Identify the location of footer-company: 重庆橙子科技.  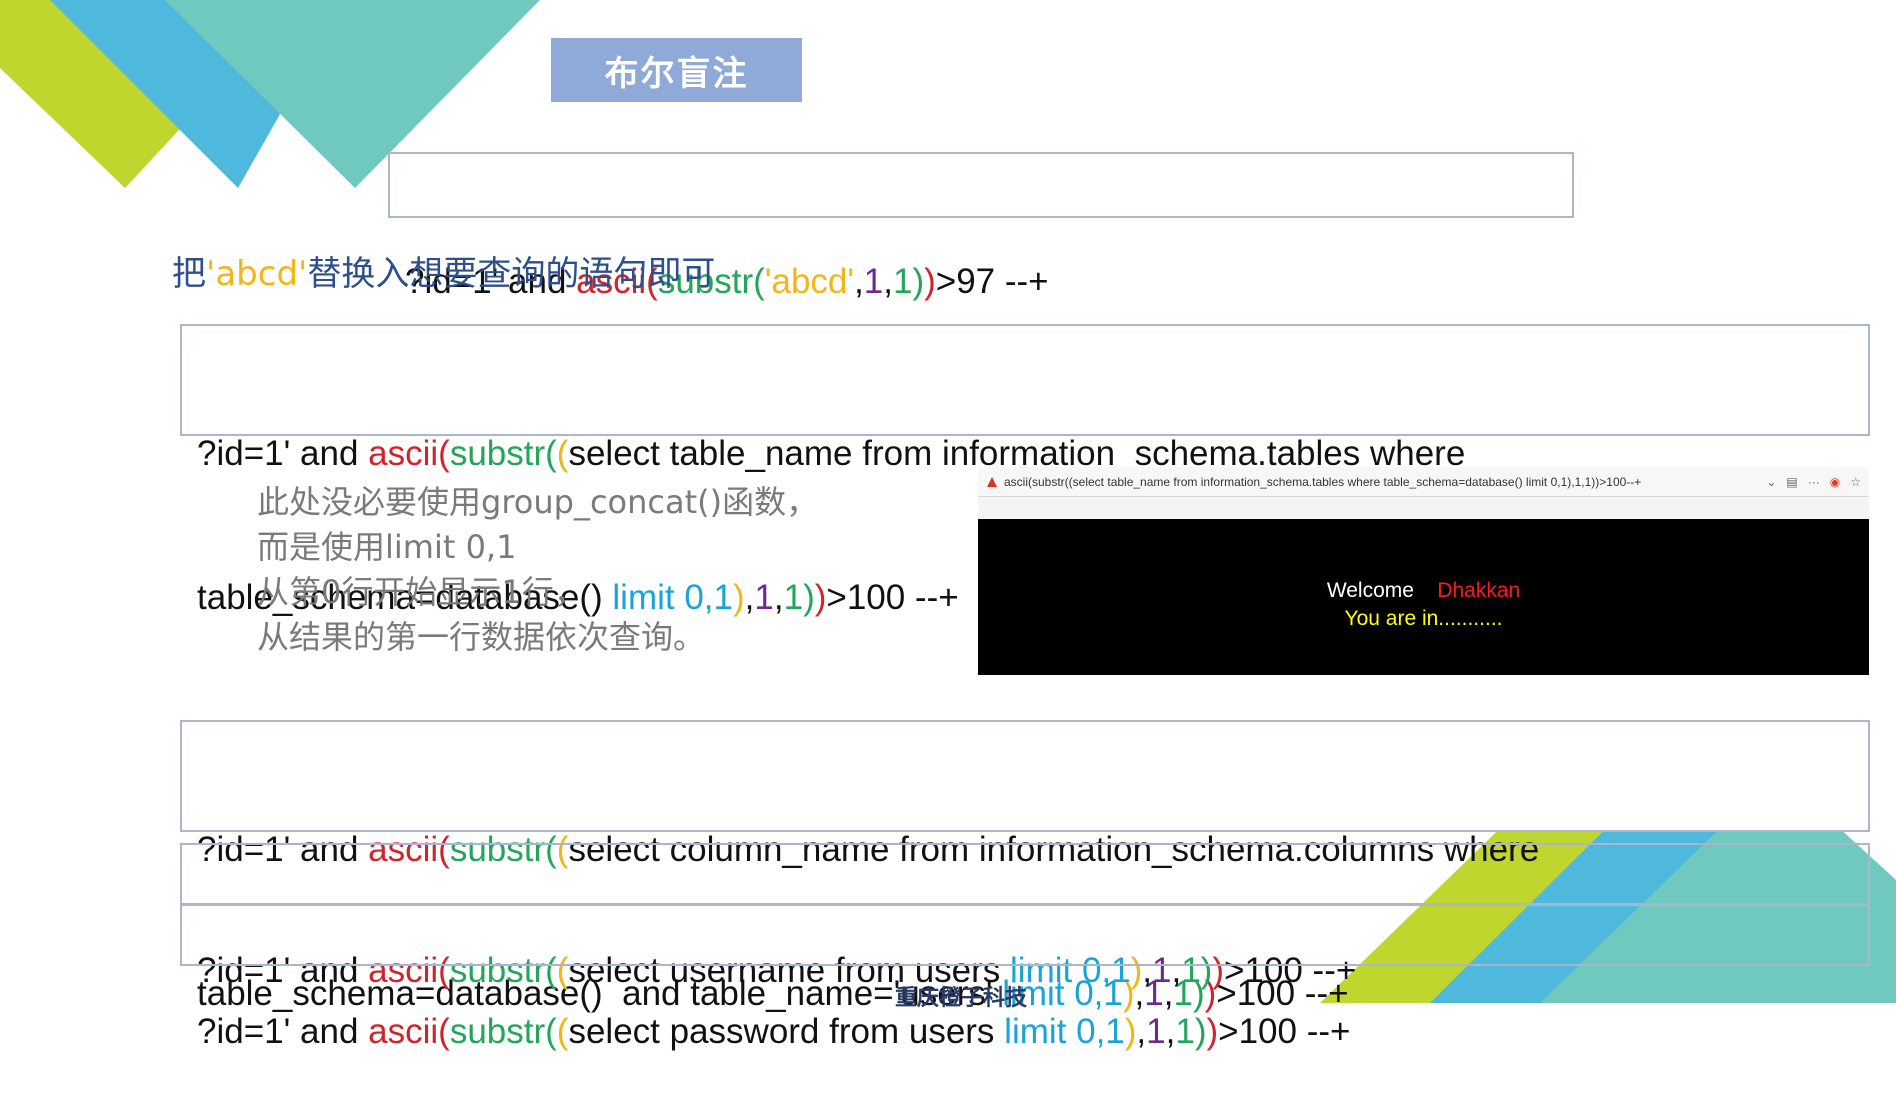
(961, 998).